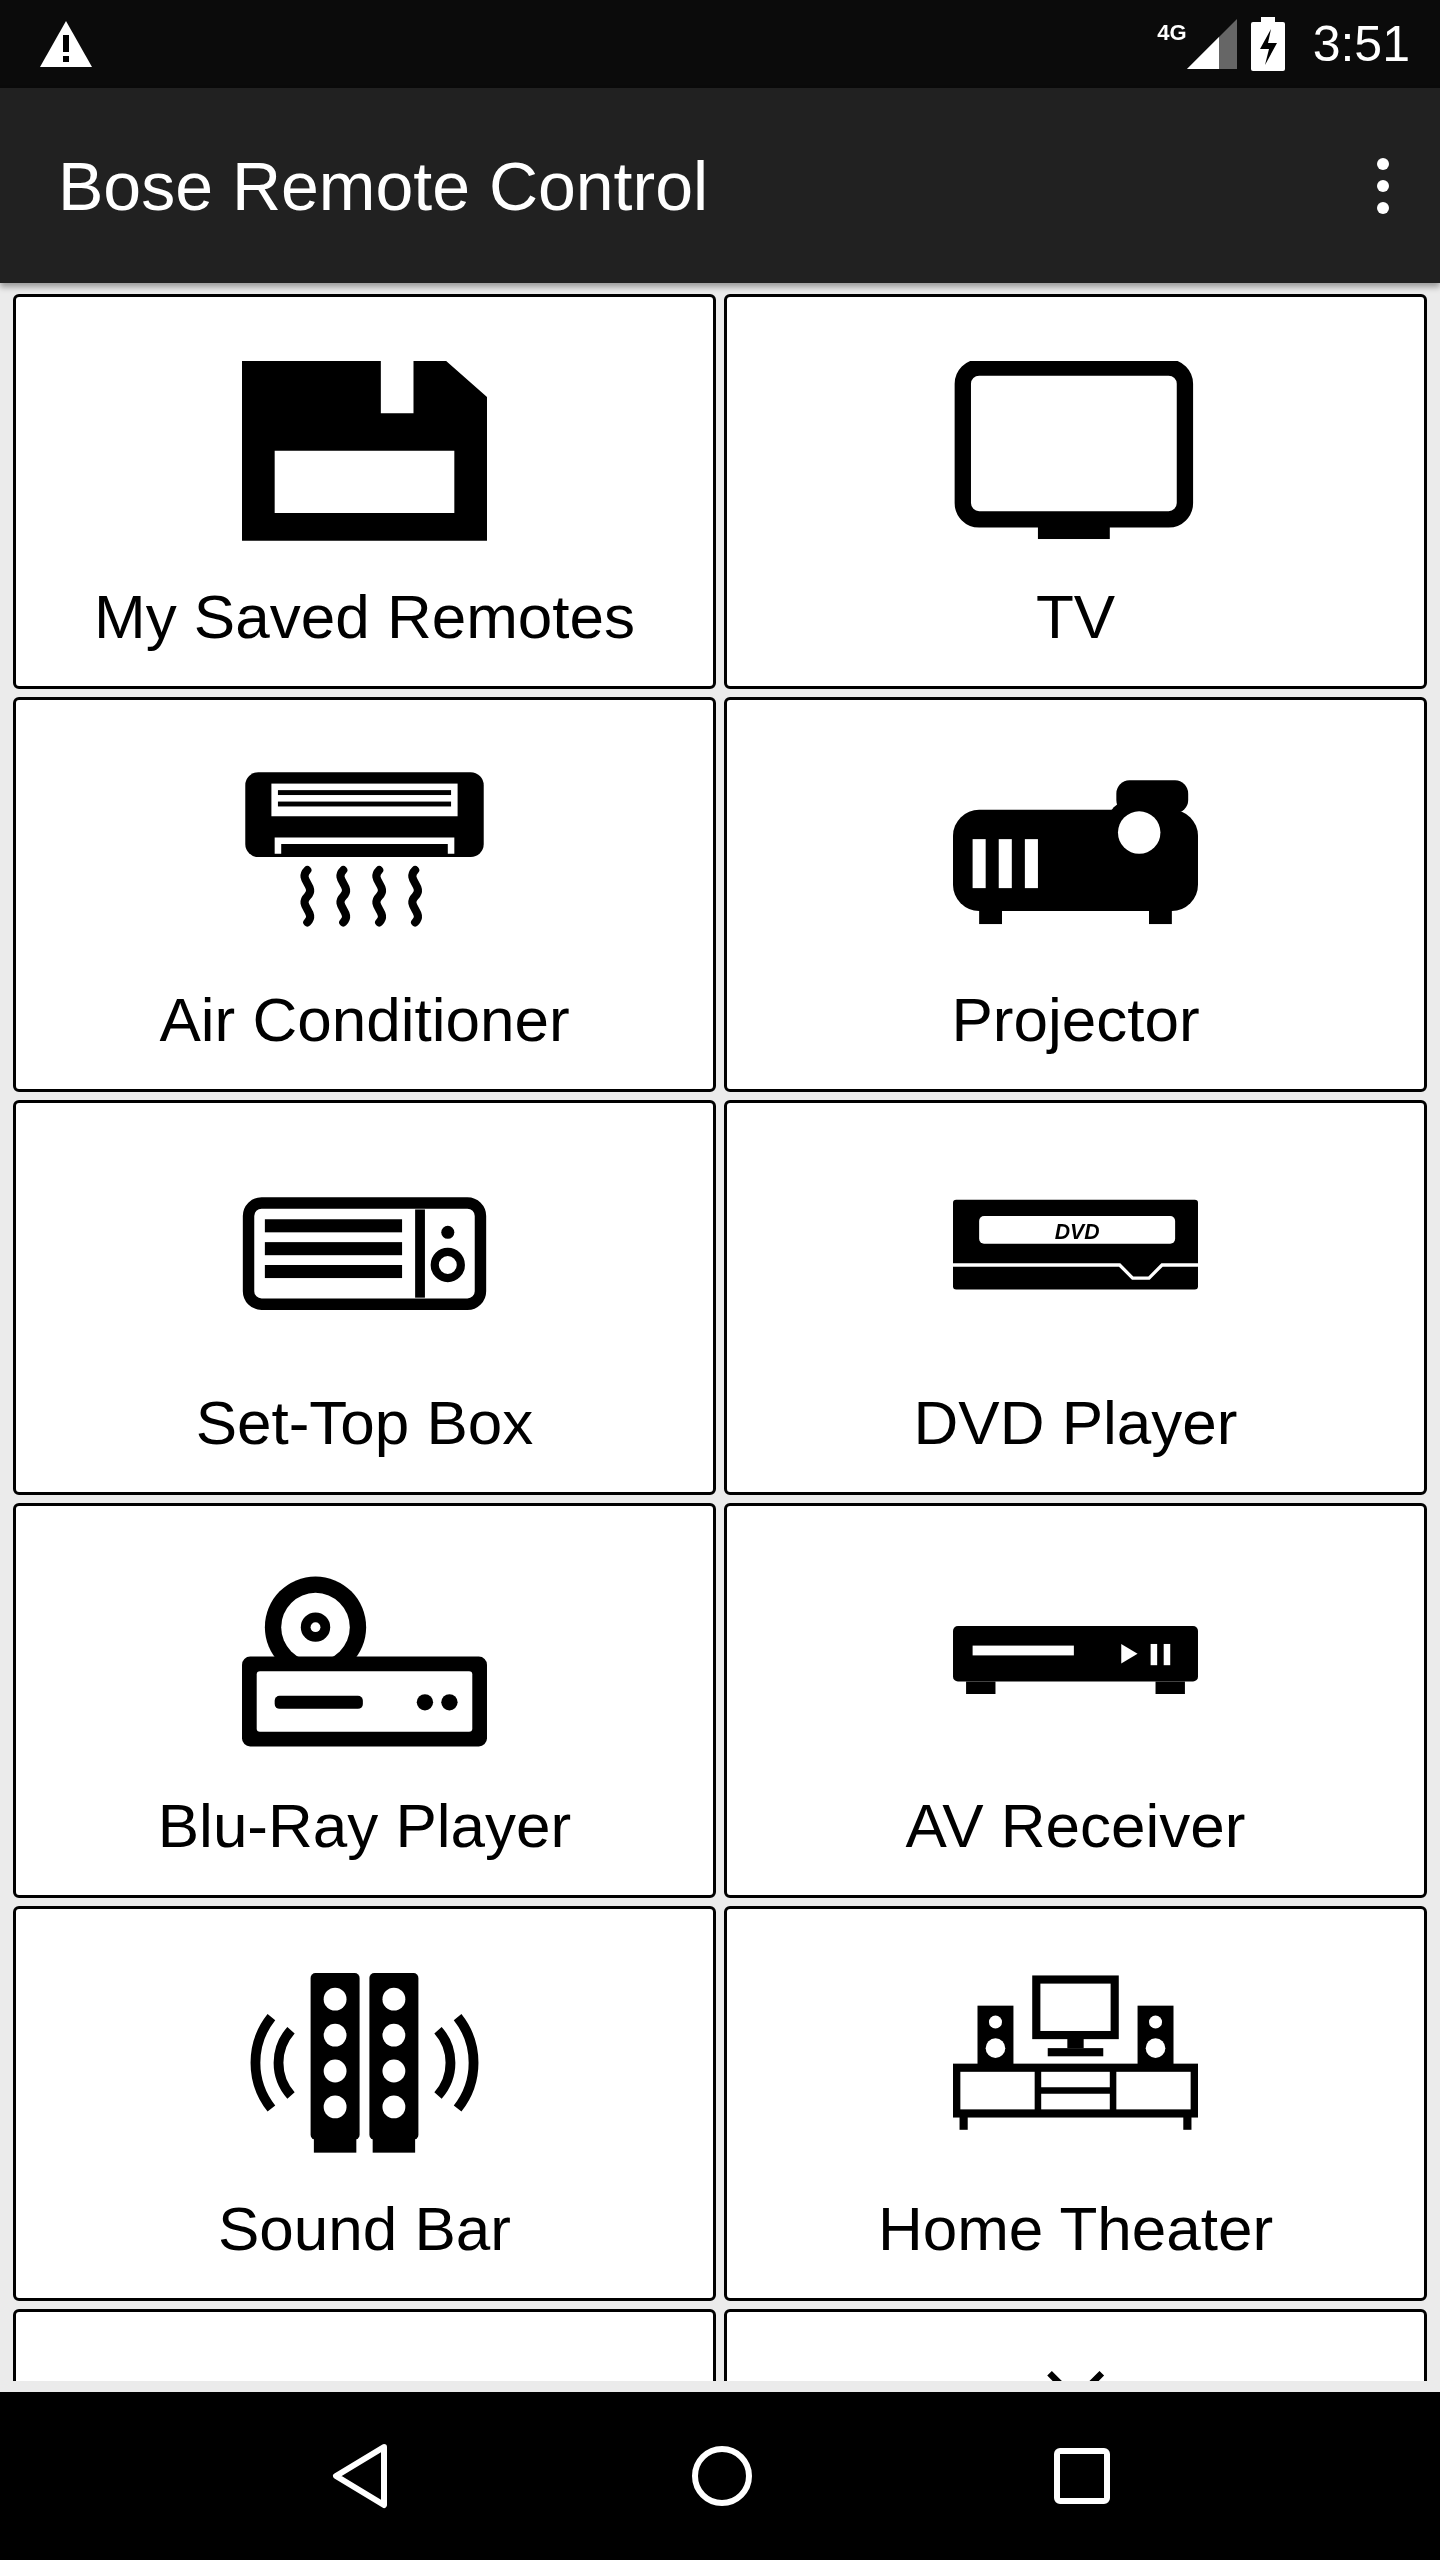 The width and height of the screenshot is (1440, 2560). I want to click on device-label: Air Conditioner, so click(364, 1019).